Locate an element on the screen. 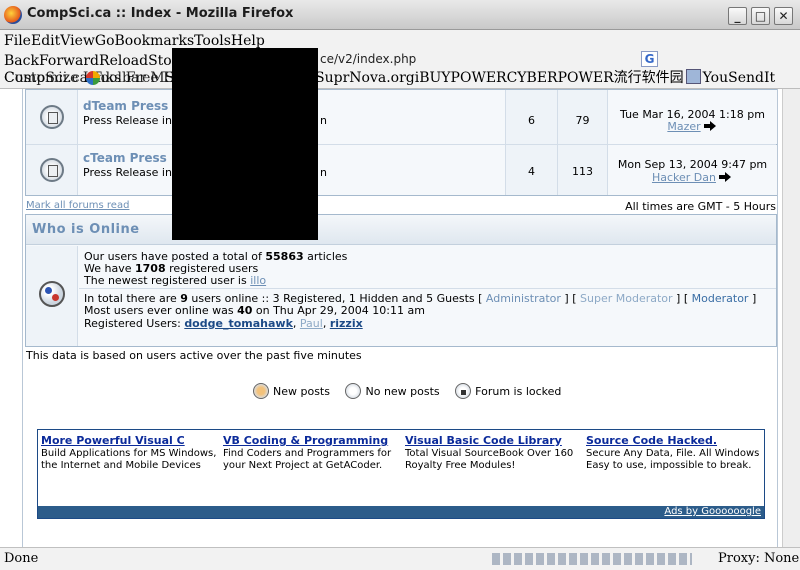  bookmark-cyberpower: CYBERPOWER is located at coordinates (560, 78).